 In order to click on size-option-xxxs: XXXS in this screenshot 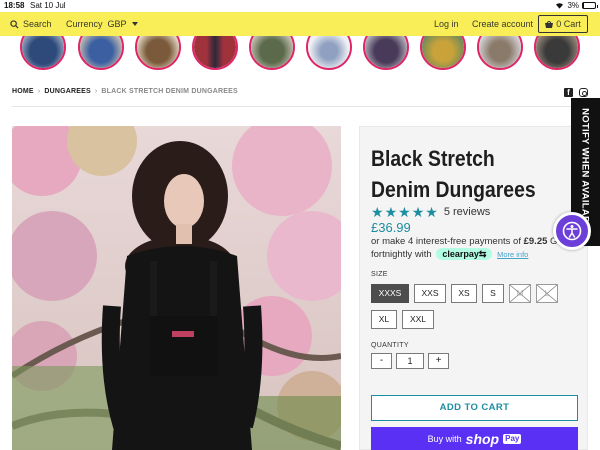, I will do `click(390, 293)`.